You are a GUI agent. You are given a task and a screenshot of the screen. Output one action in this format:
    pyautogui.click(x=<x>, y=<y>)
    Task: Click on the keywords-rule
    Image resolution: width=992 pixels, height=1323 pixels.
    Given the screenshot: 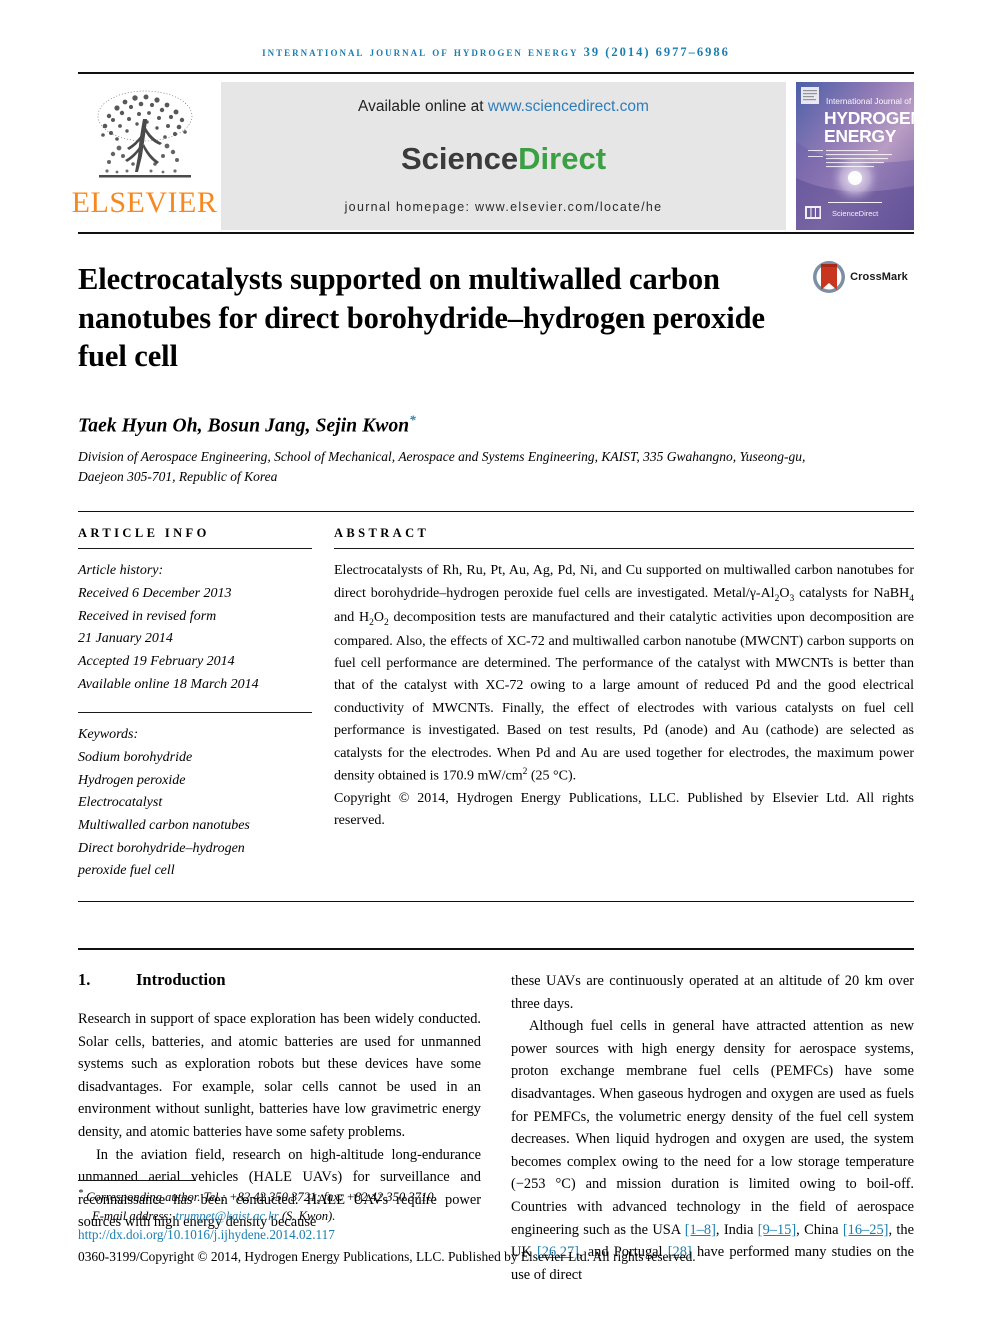 What is the action you would take?
    pyautogui.click(x=195, y=713)
    